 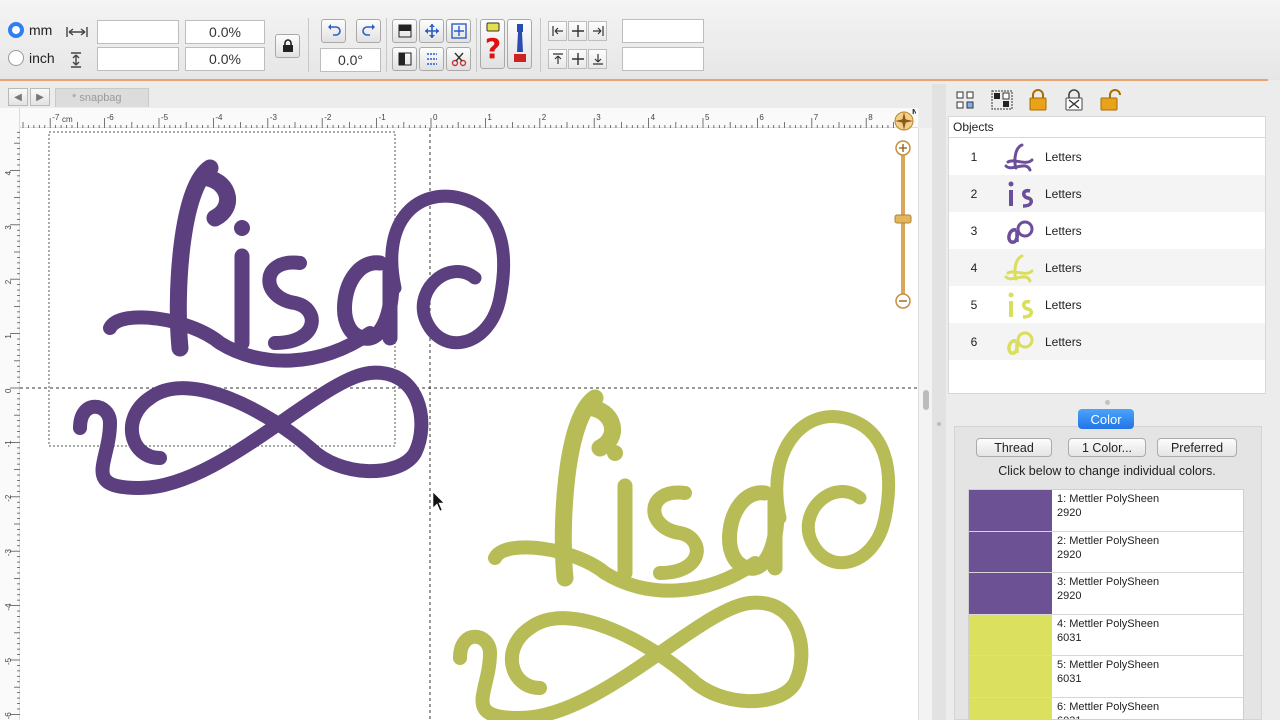 What do you see at coordinates (30, 30) in the screenshot?
I see `unit-mm-radio: mm` at bounding box center [30, 30].